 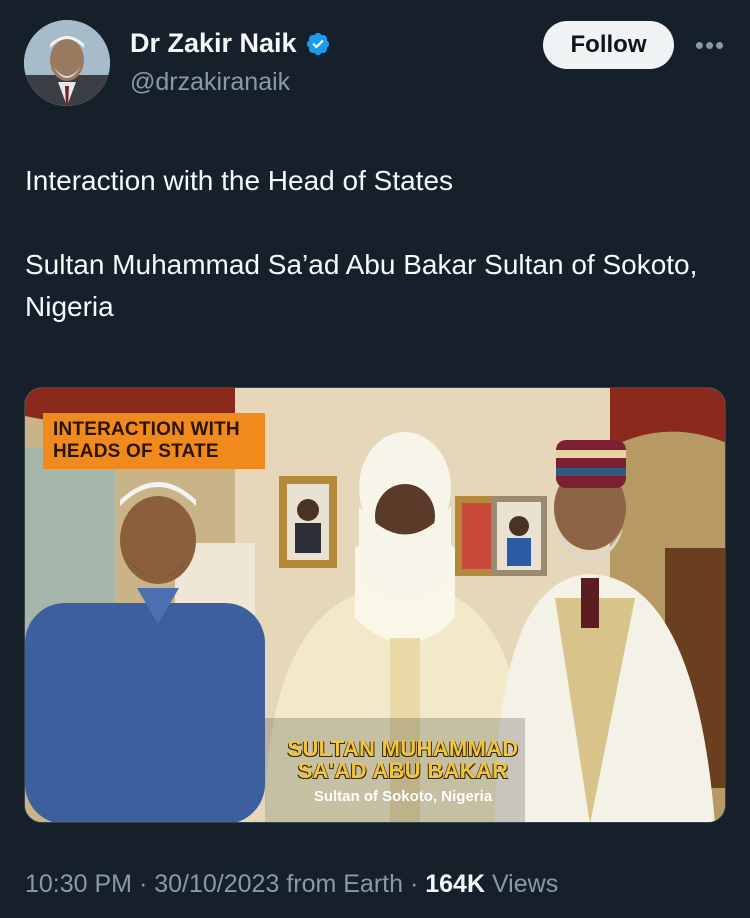 I want to click on caption-line-2: SA'AD ABU BAKAR, so click(x=403, y=770).